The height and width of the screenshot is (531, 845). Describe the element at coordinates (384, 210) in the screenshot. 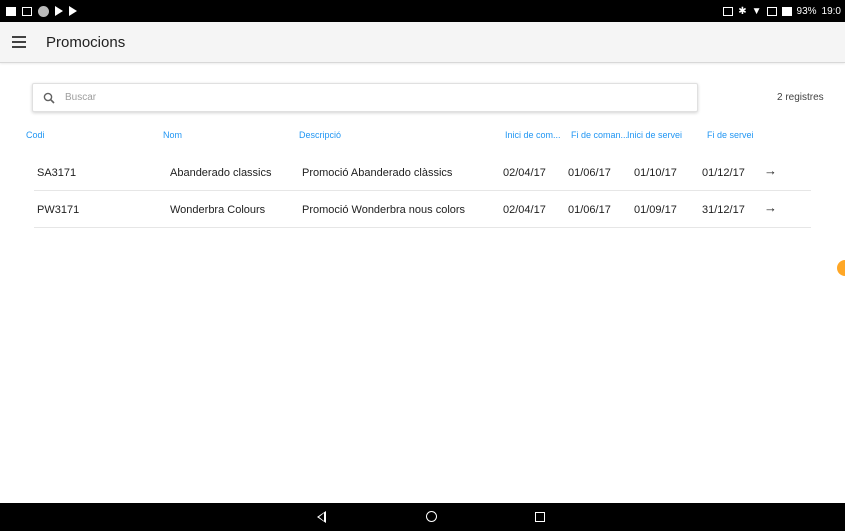

I see `cell-description: Promoció Wonderbra nous colors` at that location.